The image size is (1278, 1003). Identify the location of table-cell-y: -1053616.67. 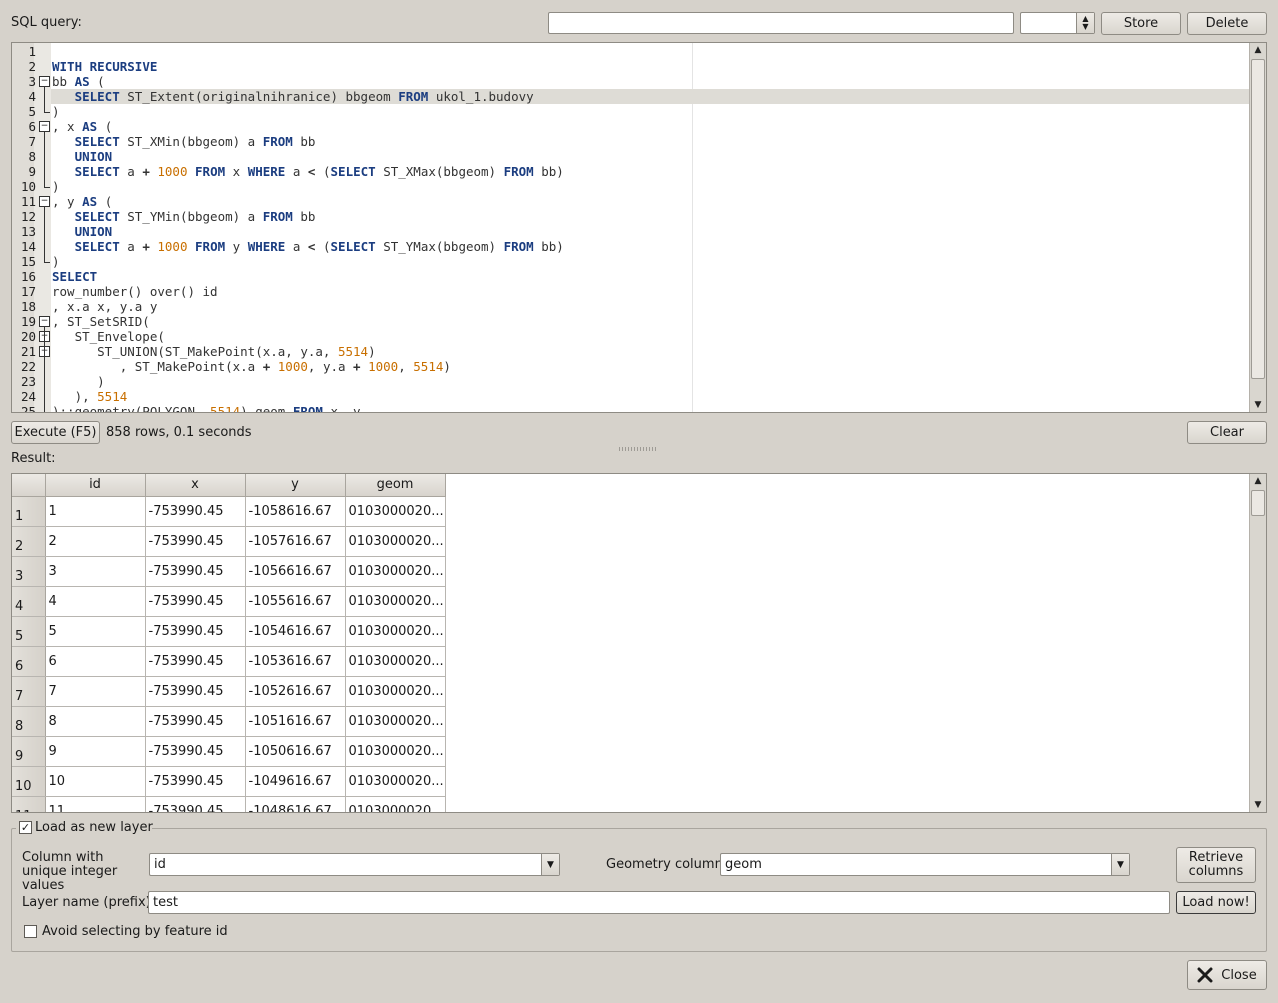
(295, 661).